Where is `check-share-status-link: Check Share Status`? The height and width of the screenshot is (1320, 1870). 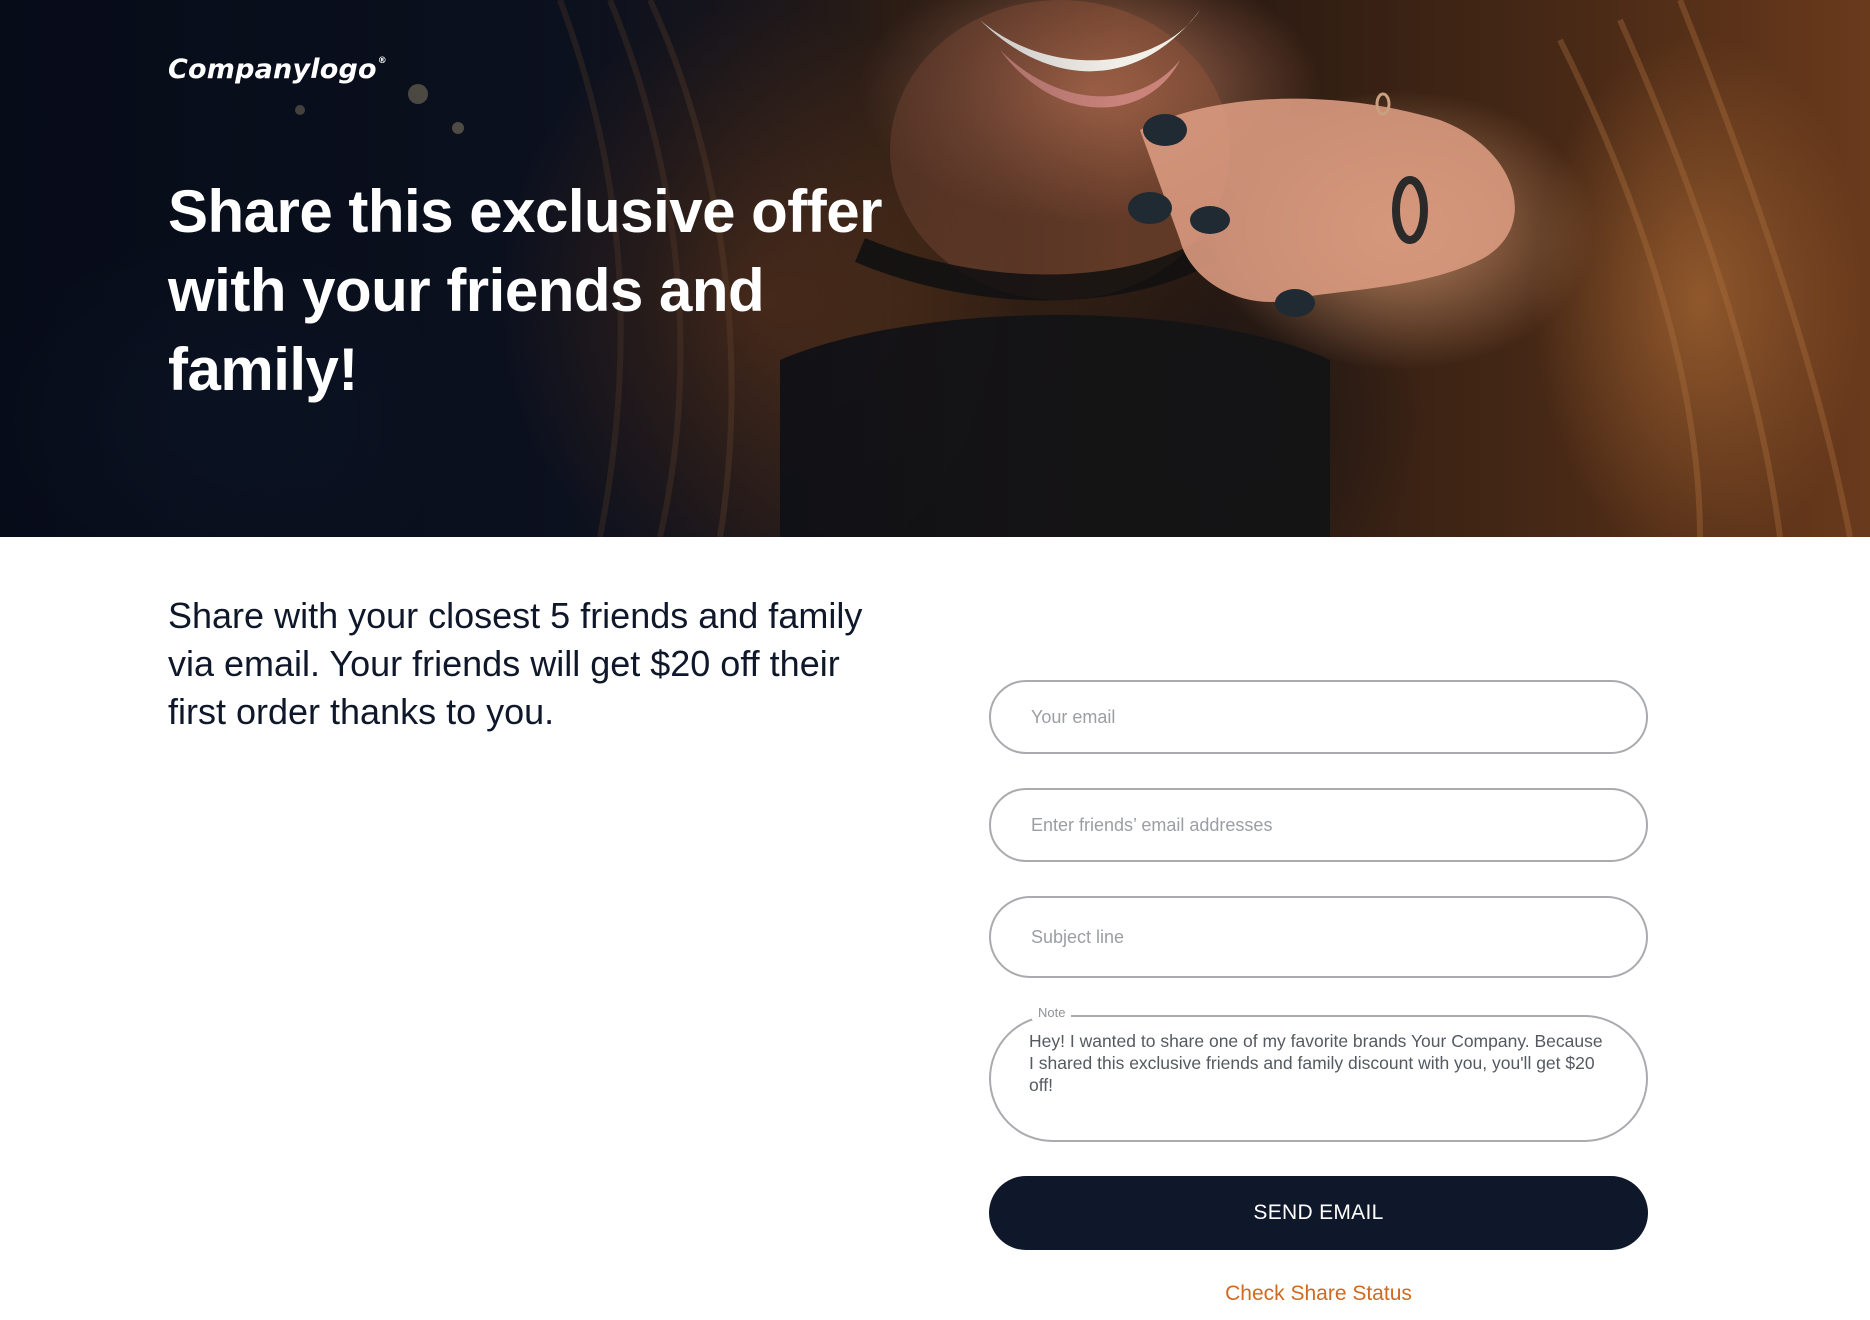
check-share-status-link: Check Share Status is located at coordinates (1318, 1294).